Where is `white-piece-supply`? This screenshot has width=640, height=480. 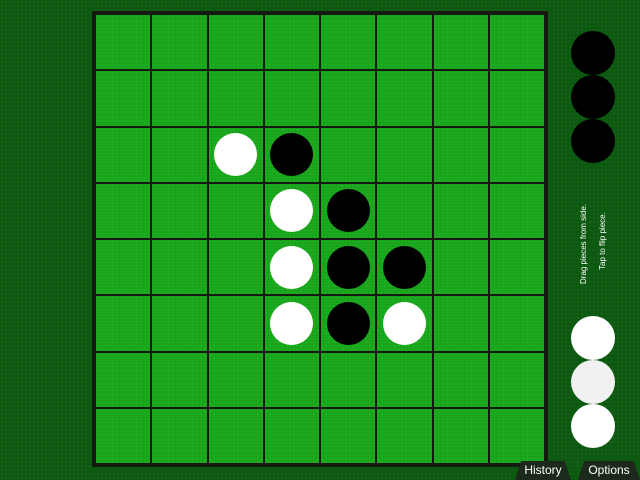 white-piece-supply is located at coordinates (593, 382).